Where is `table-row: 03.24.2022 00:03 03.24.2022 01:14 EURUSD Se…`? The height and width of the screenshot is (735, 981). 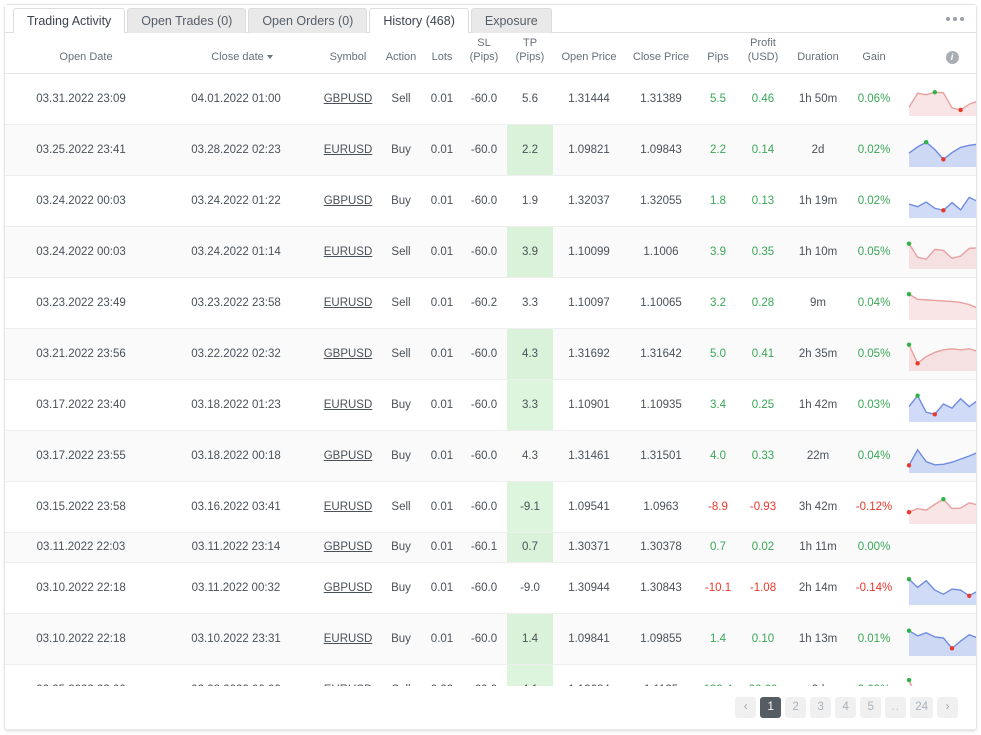
table-row: 03.24.2022 00:03 03.24.2022 01:14 EURUSD Se… is located at coordinates (490, 252).